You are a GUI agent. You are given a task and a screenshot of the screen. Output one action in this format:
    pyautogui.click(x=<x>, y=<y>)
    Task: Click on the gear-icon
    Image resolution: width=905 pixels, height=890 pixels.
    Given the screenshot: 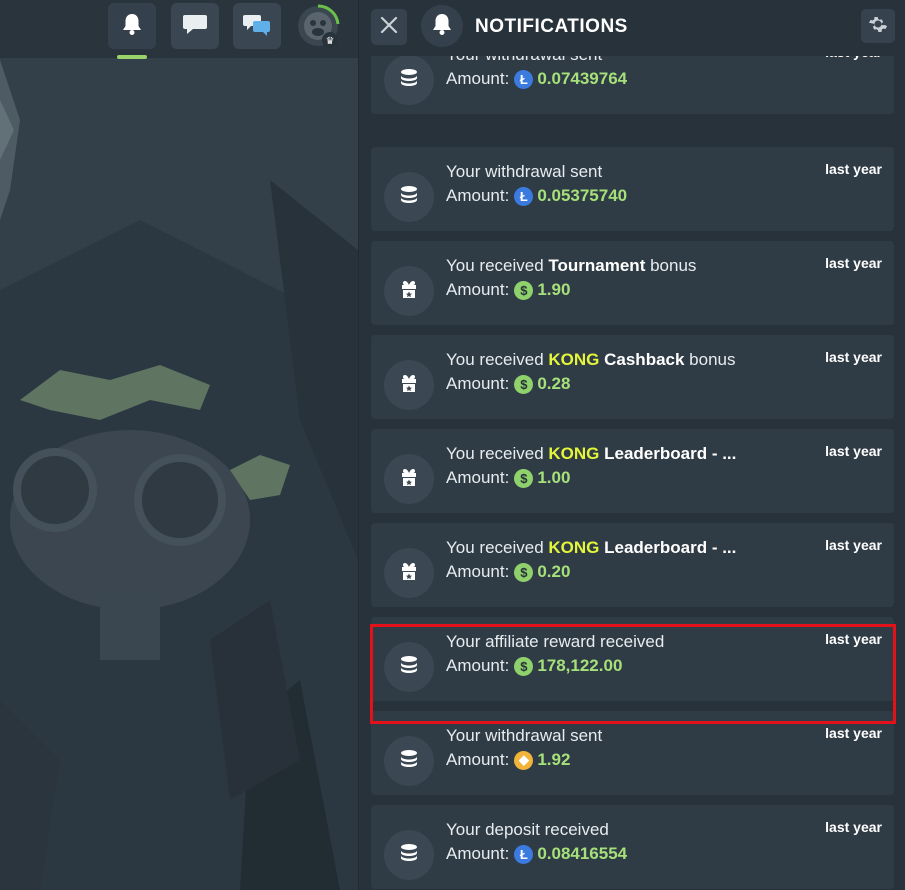 What is the action you would take?
    pyautogui.click(x=878, y=26)
    